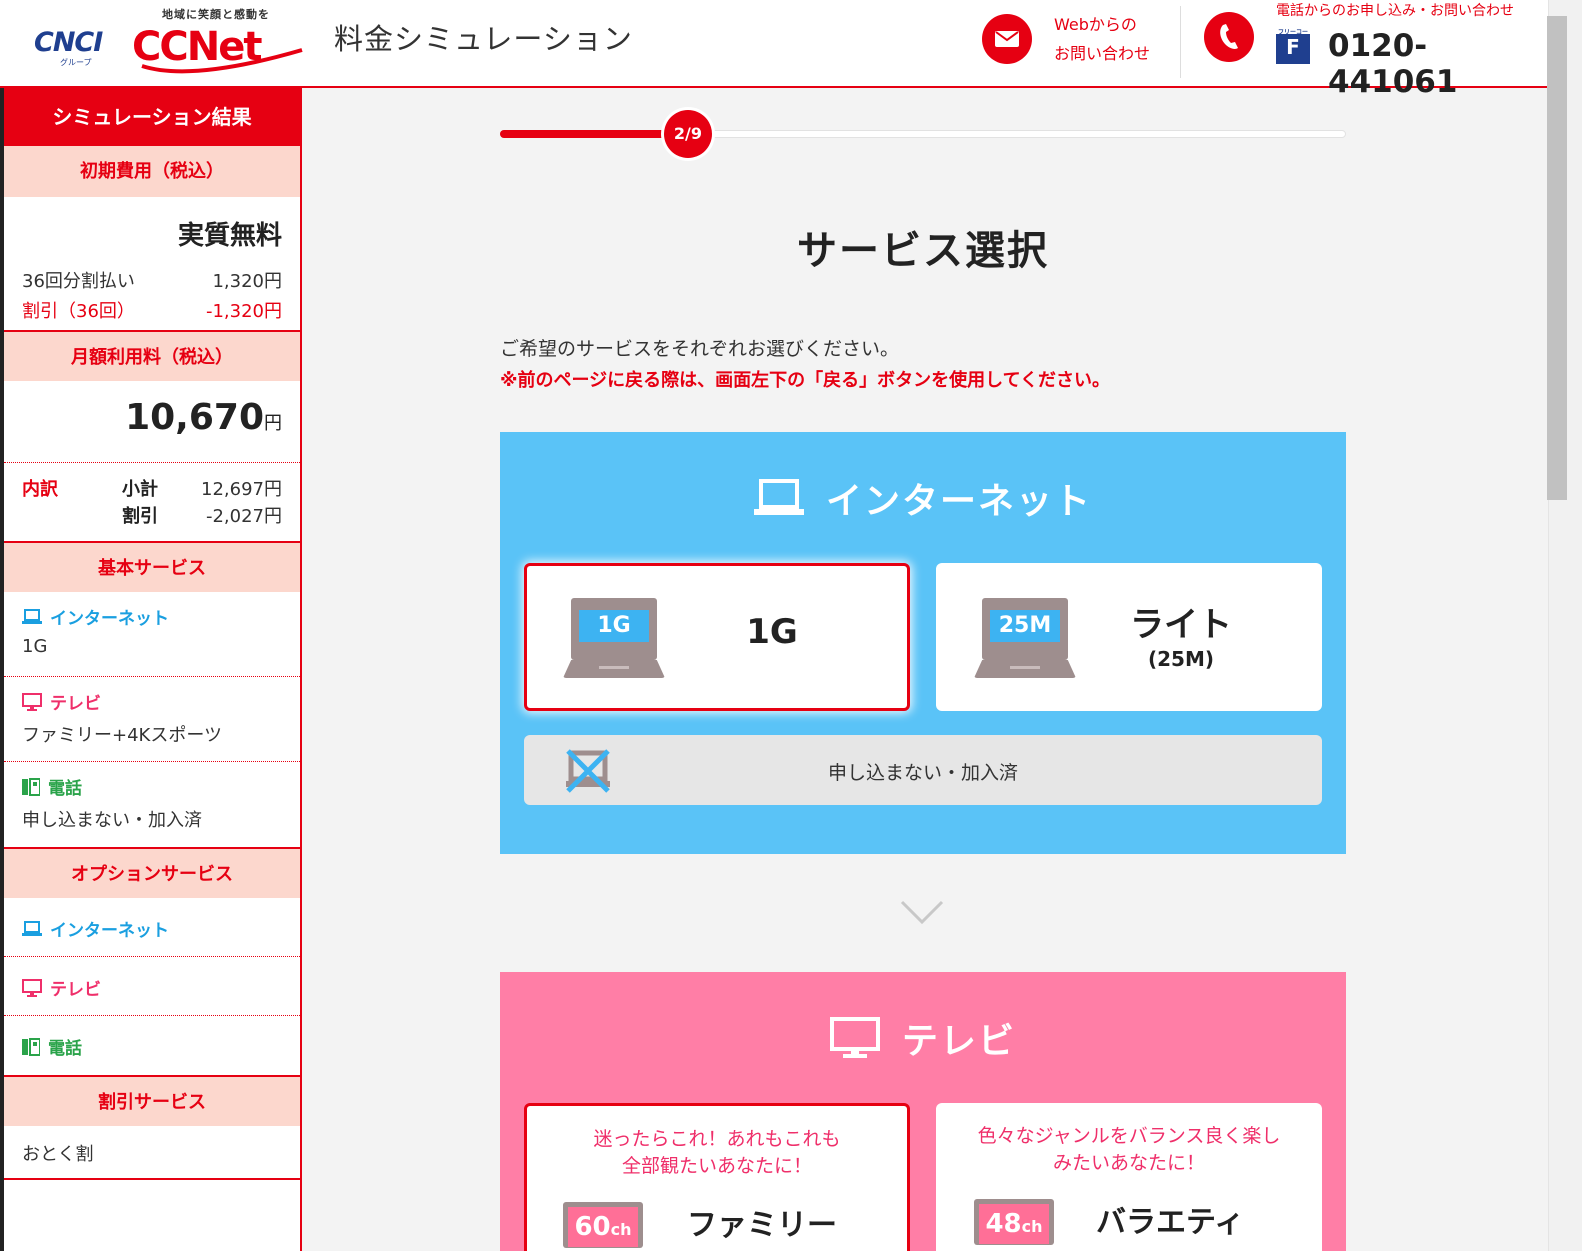 This screenshot has width=1582, height=1251. I want to click on option-services-heading: オプションサービス, so click(152, 872).